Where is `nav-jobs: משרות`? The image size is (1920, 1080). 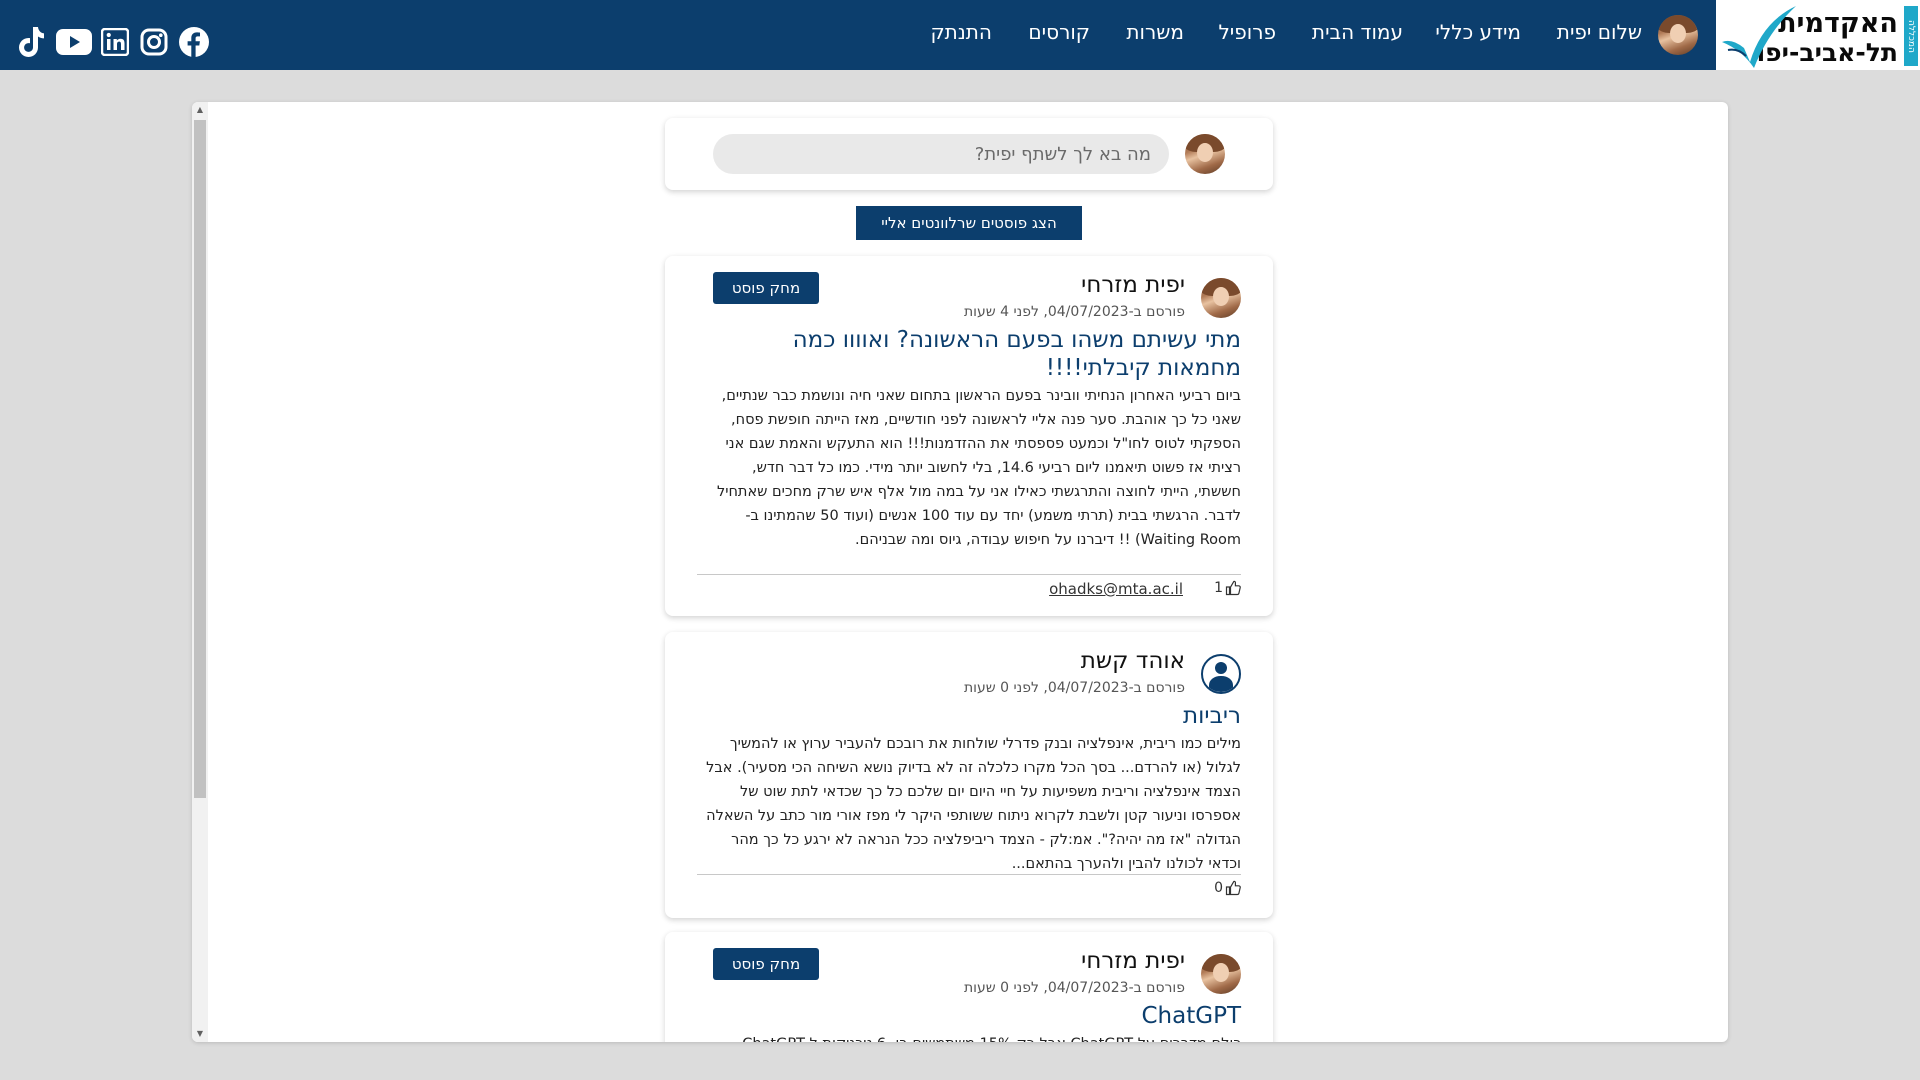 nav-jobs: משרות is located at coordinates (1155, 32).